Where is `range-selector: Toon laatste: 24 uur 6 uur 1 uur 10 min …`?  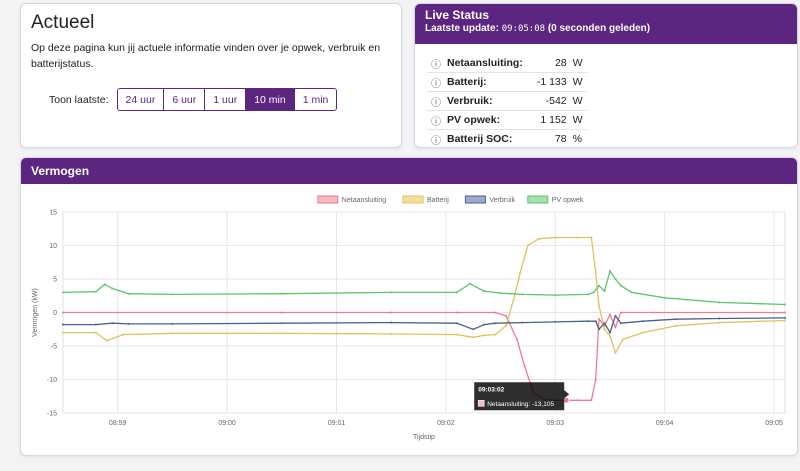 range-selector: Toon laatste: 24 uur 6 uur 1 uur 10 min … is located at coordinates (193, 99).